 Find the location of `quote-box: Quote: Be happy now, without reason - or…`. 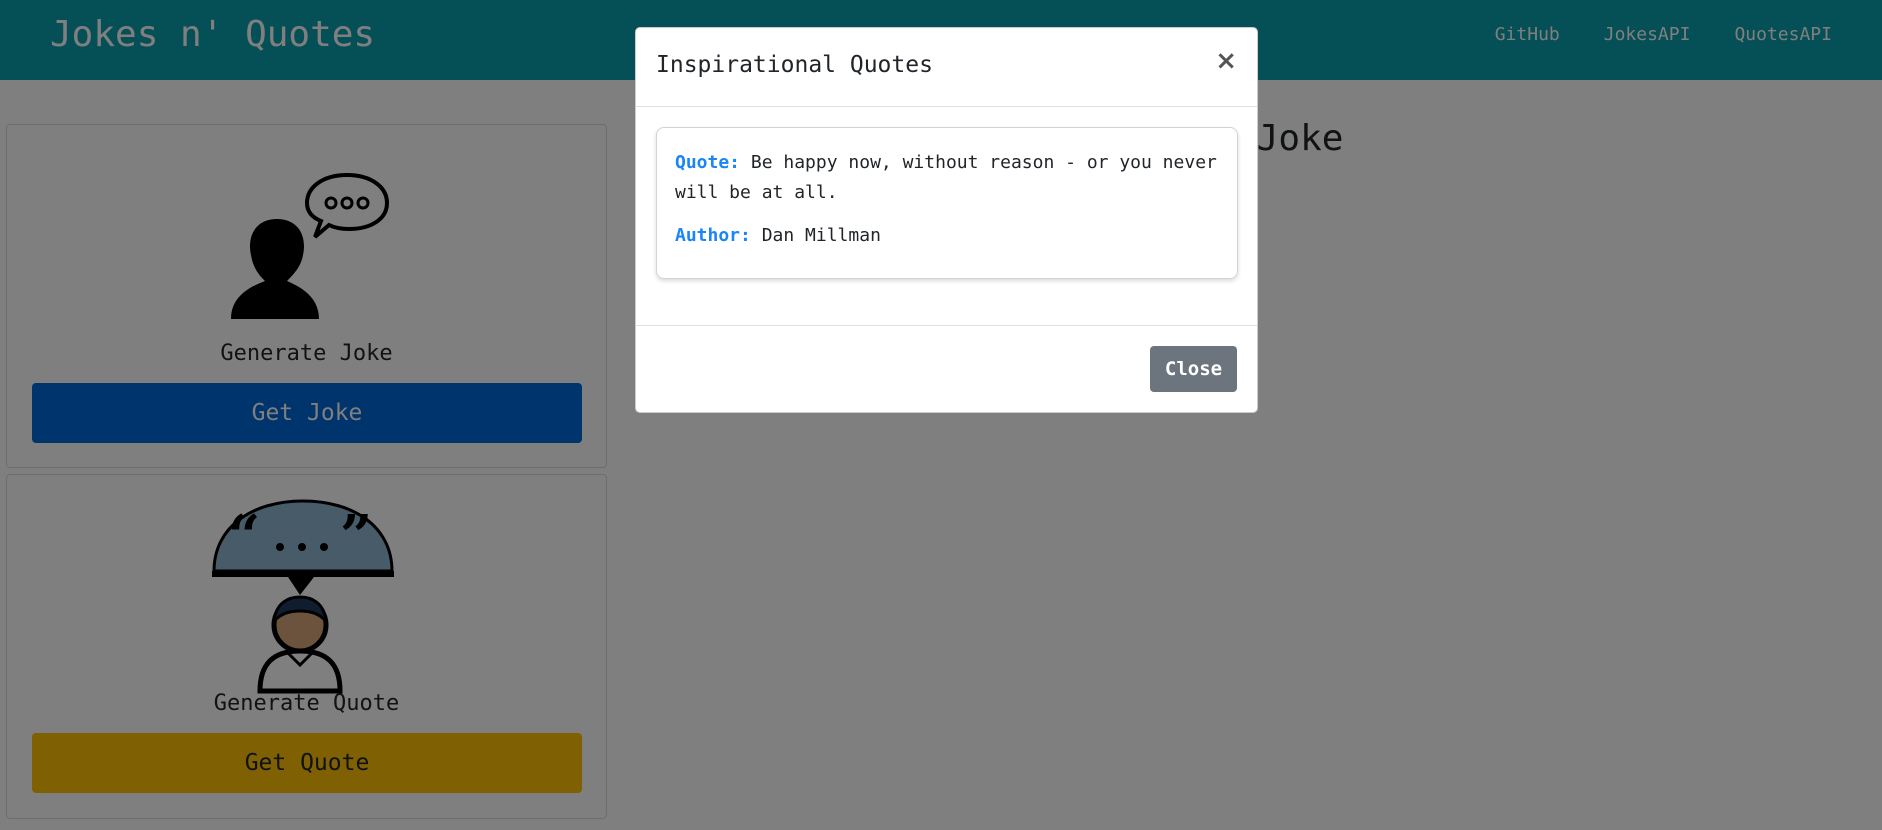

quote-box: Quote: Be happy now, without reason - or… is located at coordinates (947, 203).